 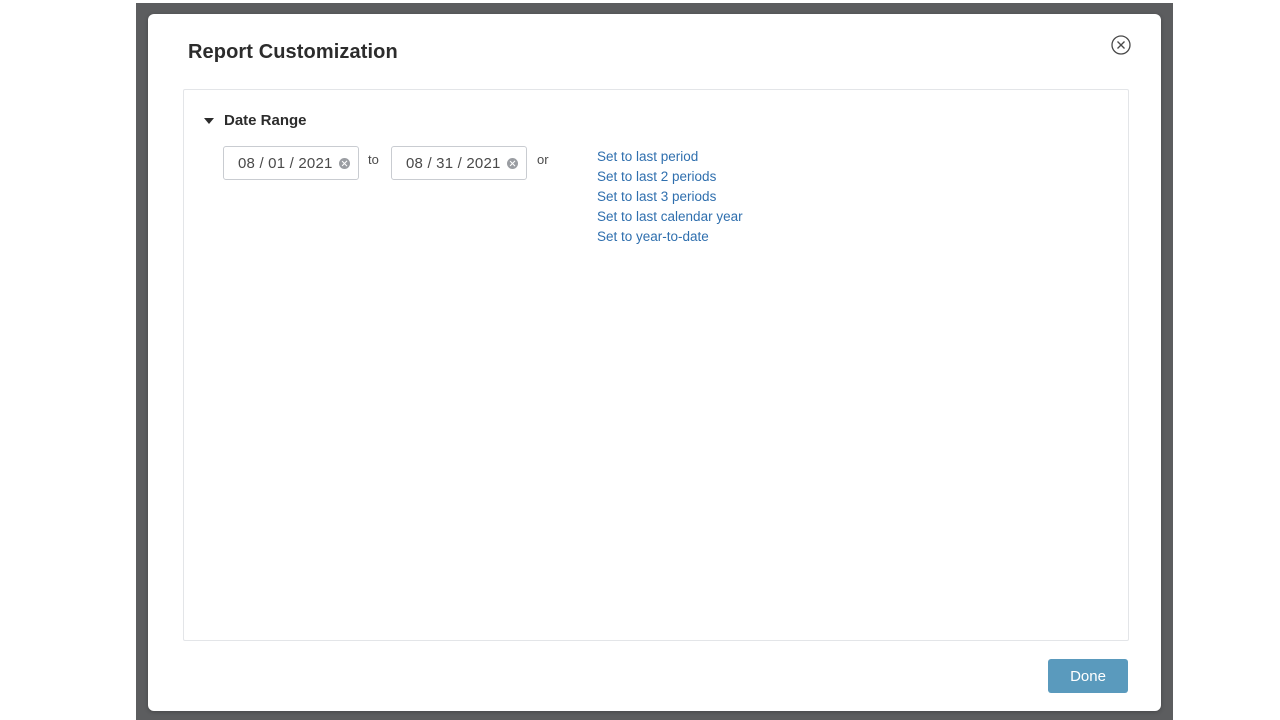 I want to click on clear-end-date-icon, so click(x=512, y=163).